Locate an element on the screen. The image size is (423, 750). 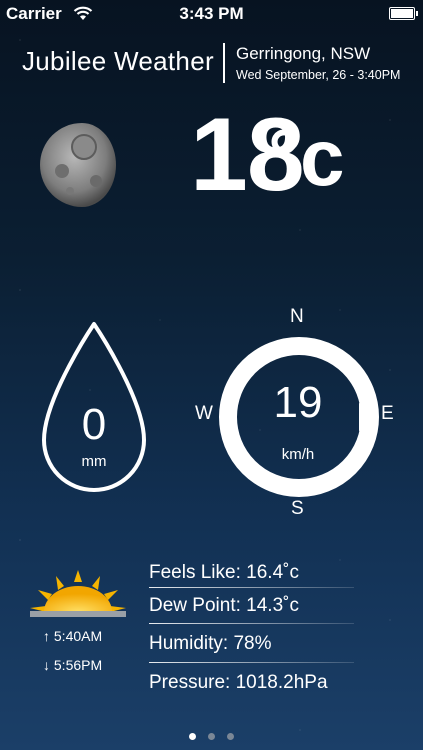
compass-east: E is located at coordinates (387, 413).